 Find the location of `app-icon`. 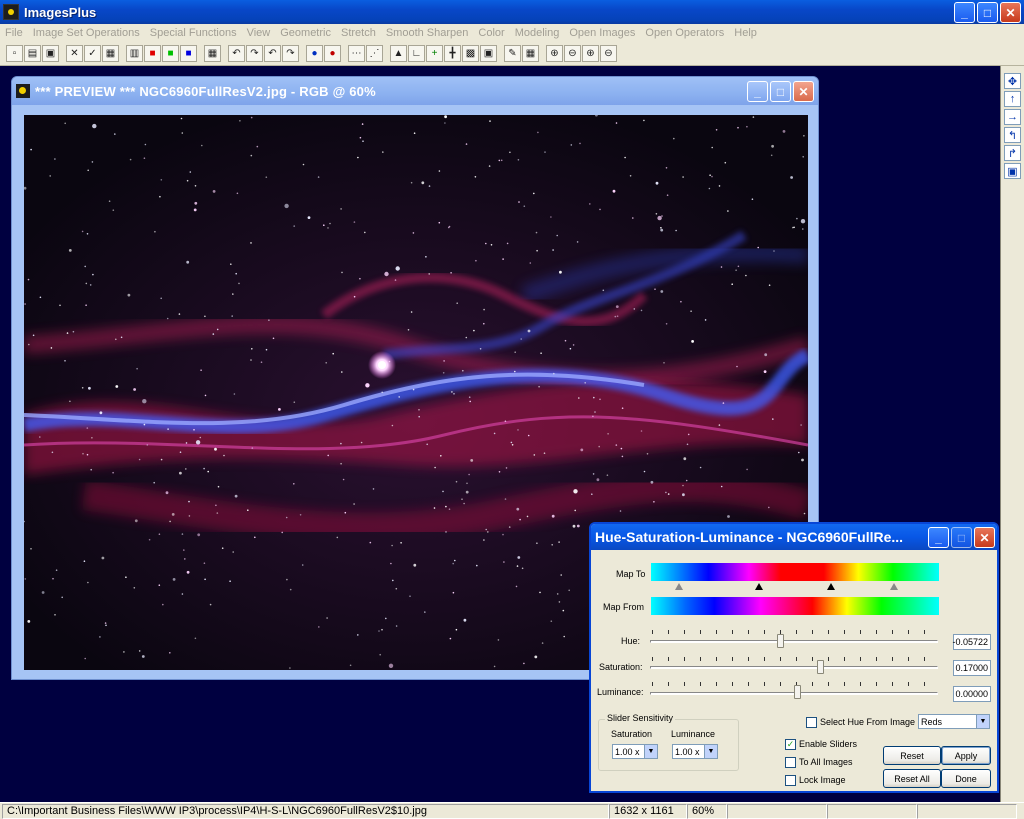

app-icon is located at coordinates (11, 12).